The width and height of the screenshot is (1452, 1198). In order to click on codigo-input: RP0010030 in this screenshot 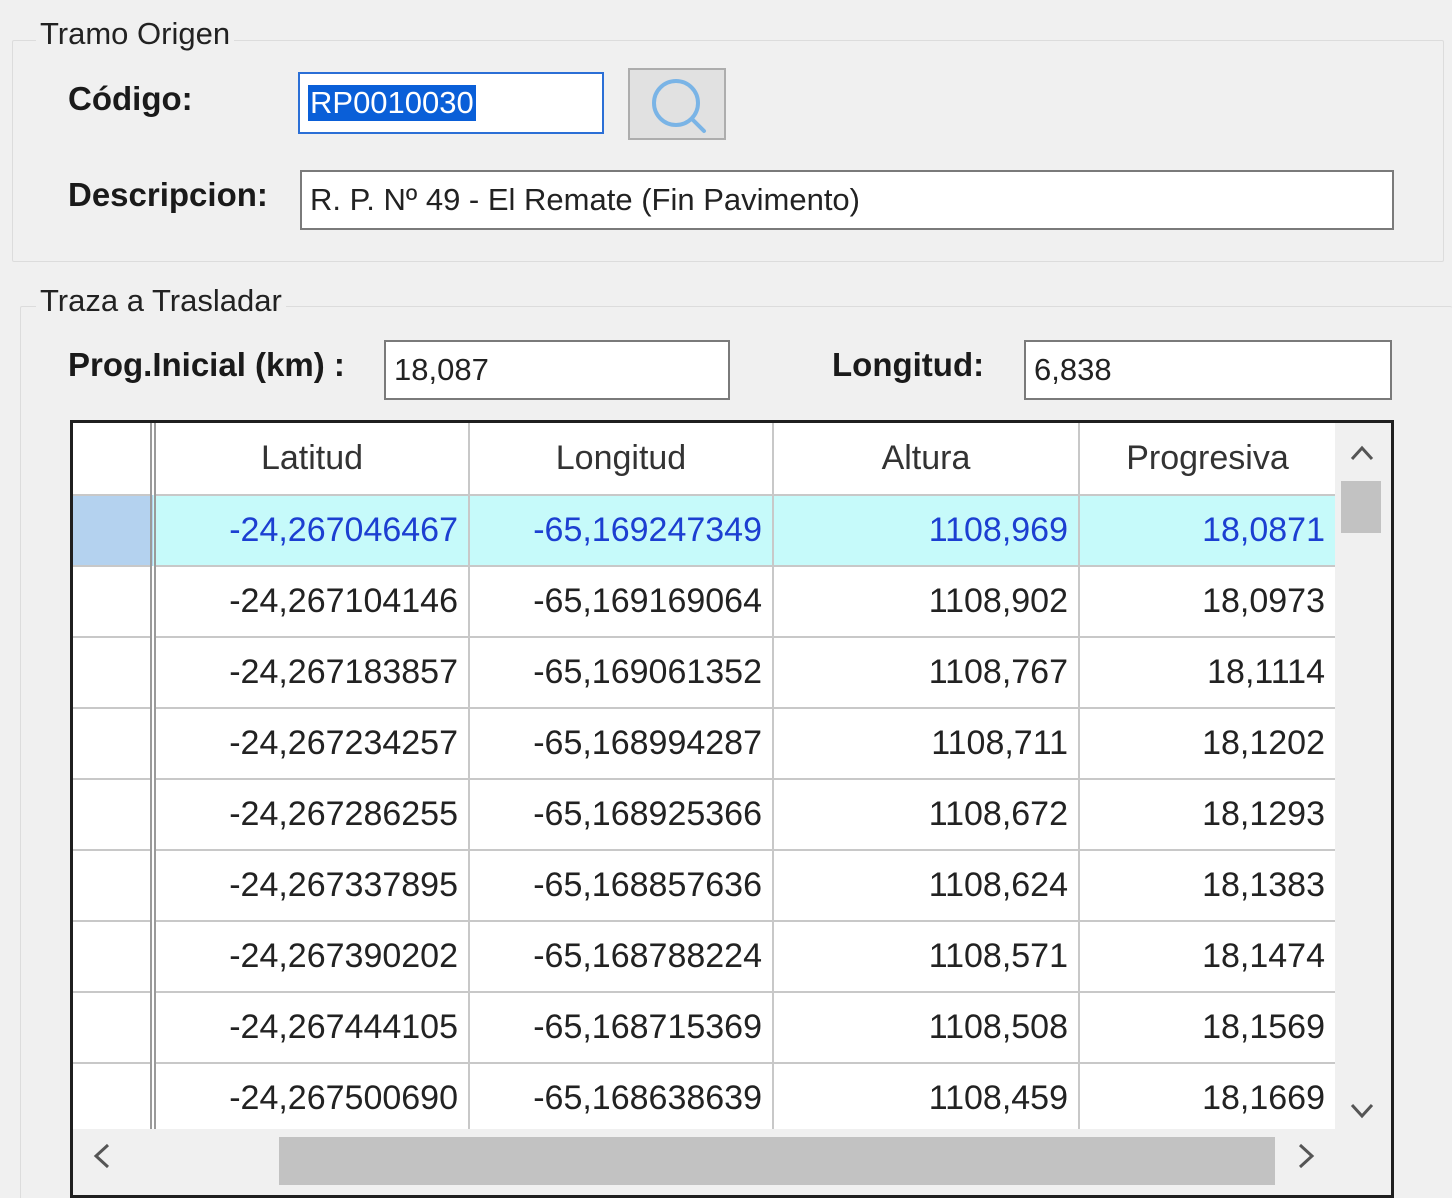, I will do `click(451, 103)`.